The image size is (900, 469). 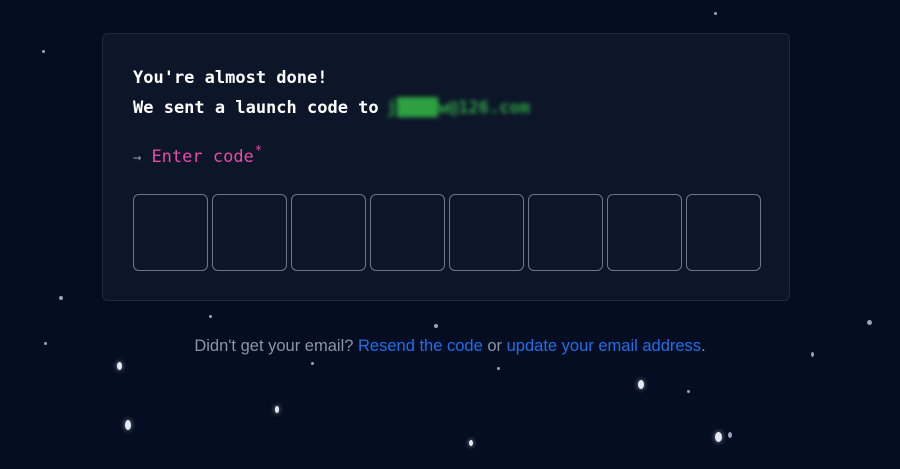 I want to click on footer-middle: or, so click(x=494, y=346).